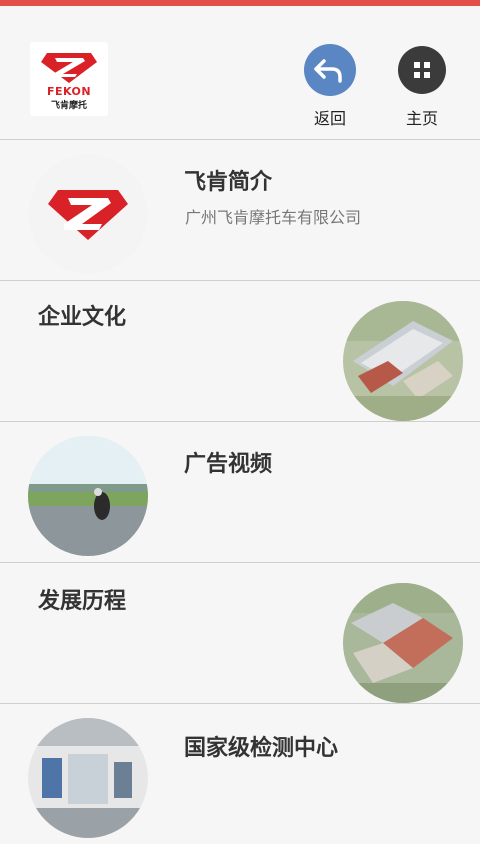 This screenshot has height=844, width=480. I want to click on brand-logo: FEKON 飞肯摩托, so click(69, 79).